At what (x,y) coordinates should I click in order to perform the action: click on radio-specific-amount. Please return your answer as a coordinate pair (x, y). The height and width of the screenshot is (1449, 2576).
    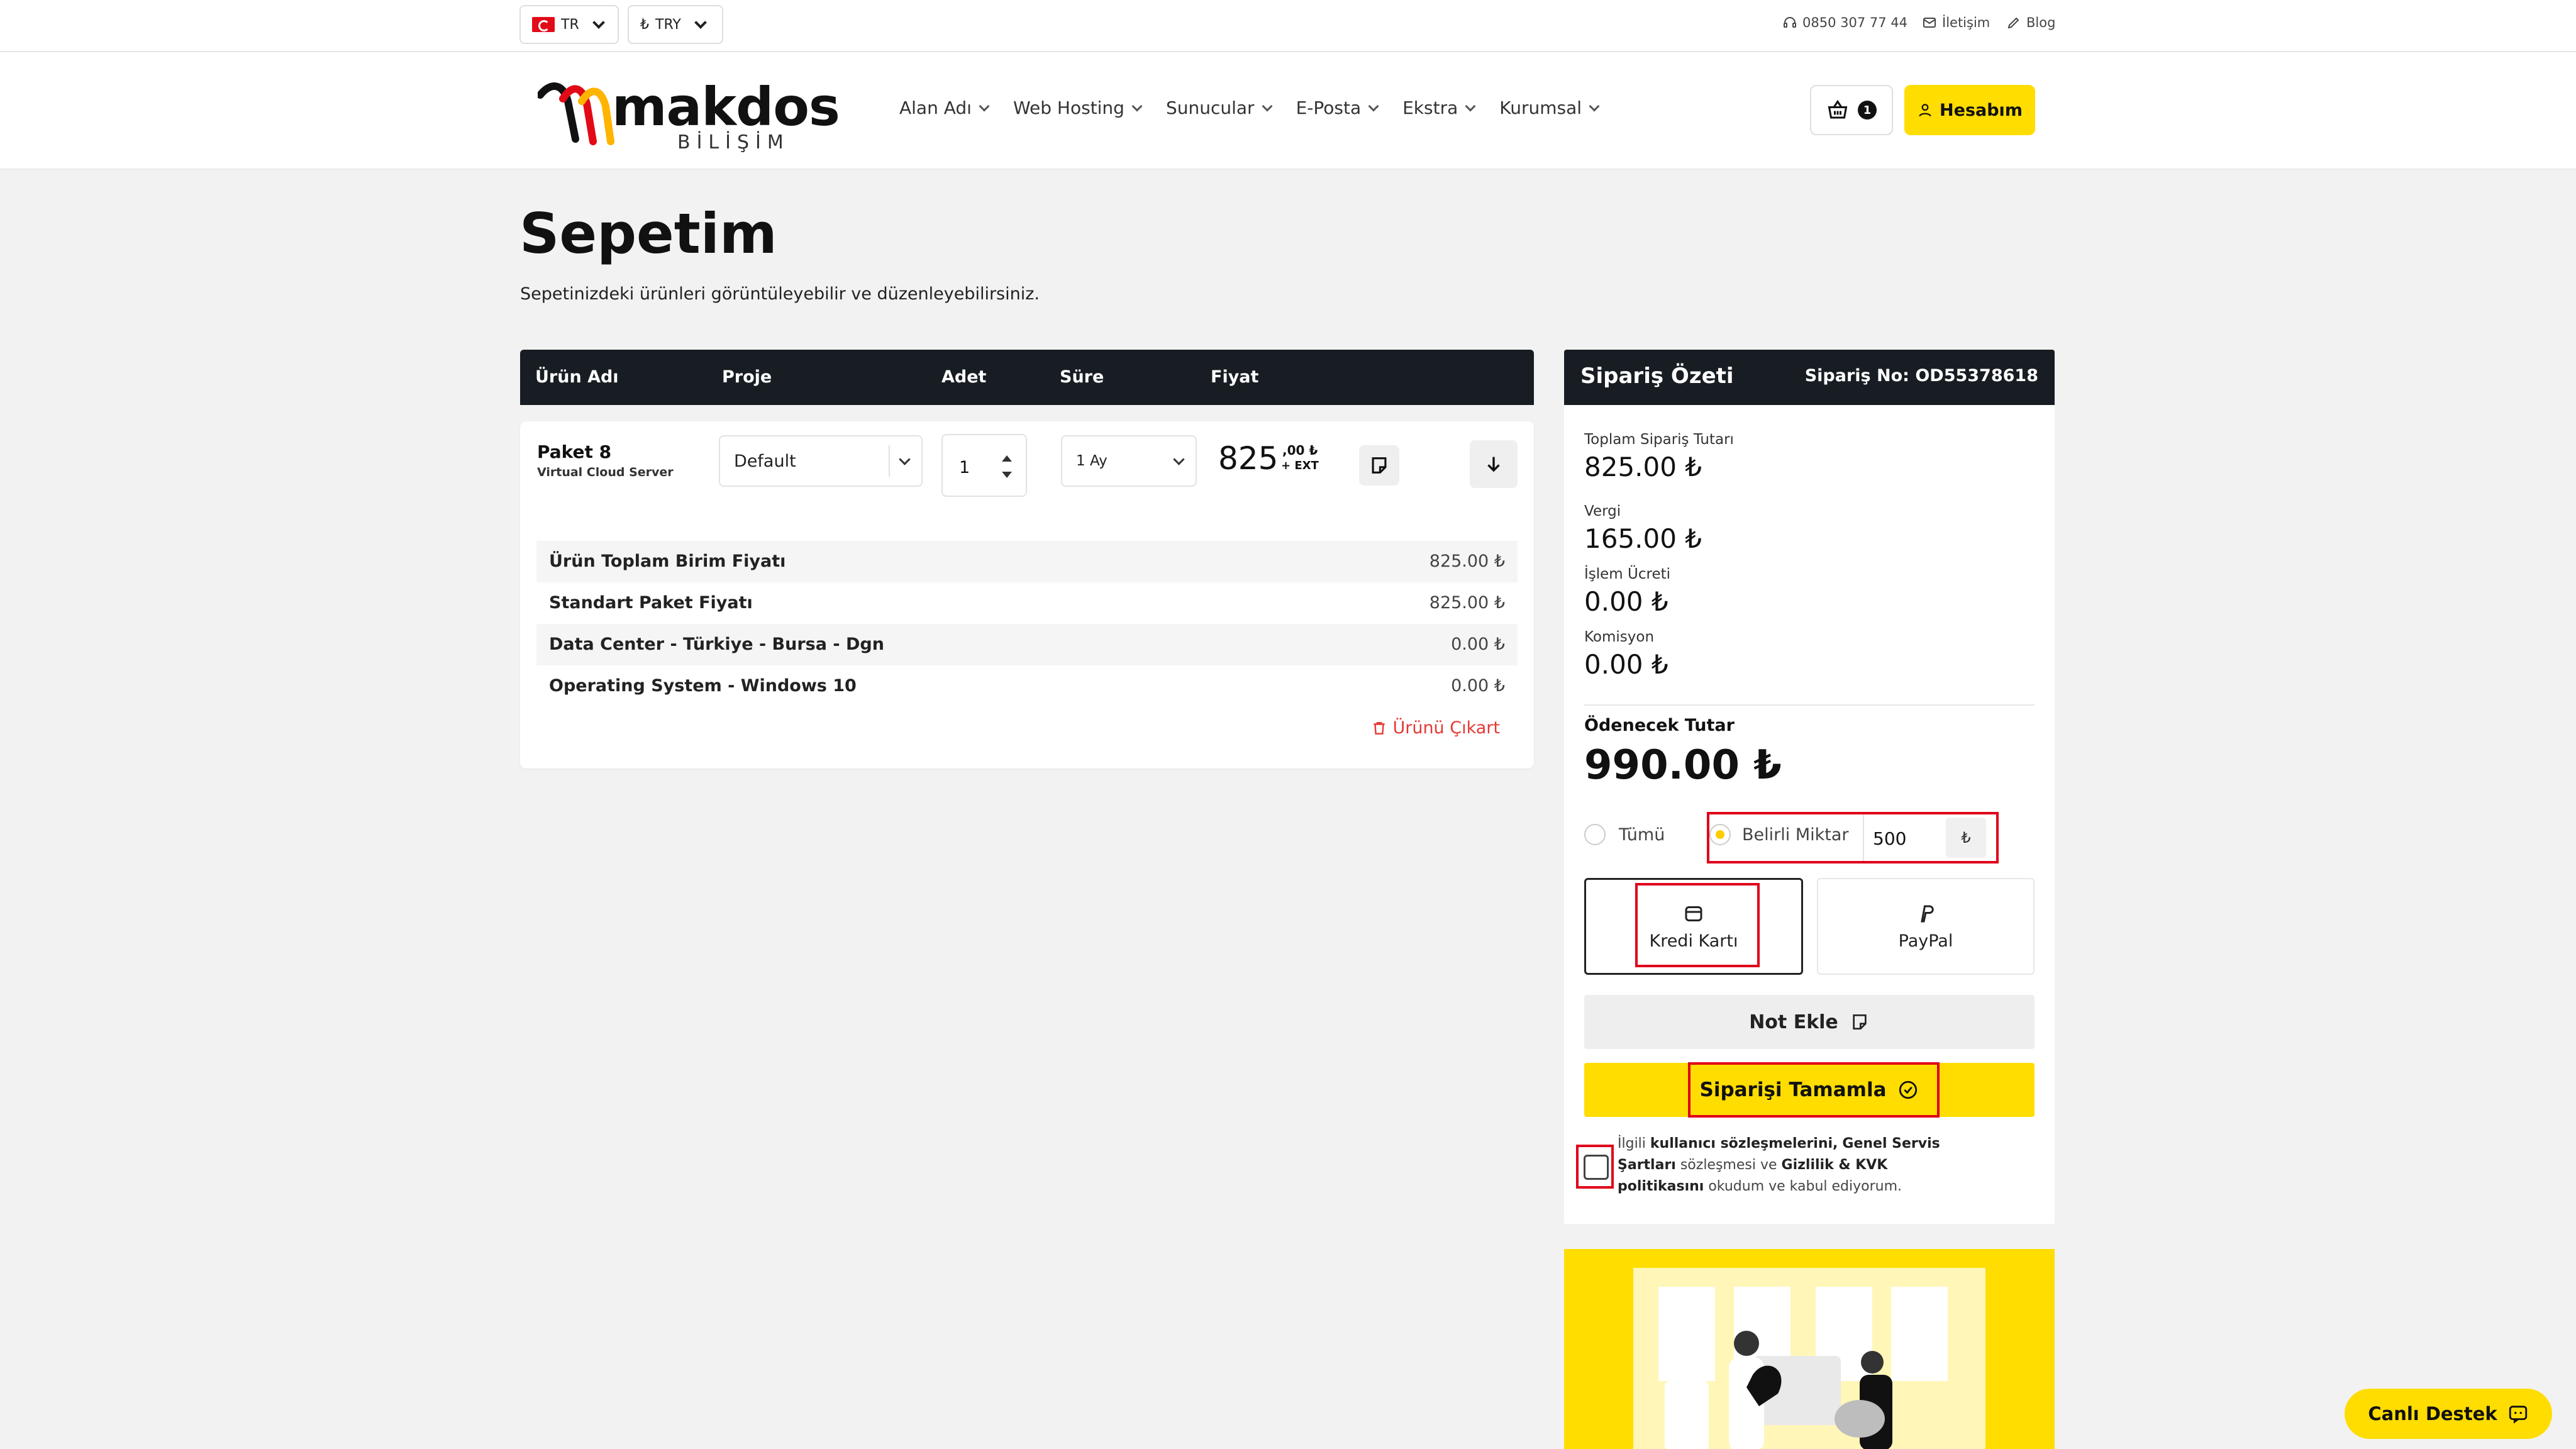
    Looking at the image, I should click on (1720, 834).